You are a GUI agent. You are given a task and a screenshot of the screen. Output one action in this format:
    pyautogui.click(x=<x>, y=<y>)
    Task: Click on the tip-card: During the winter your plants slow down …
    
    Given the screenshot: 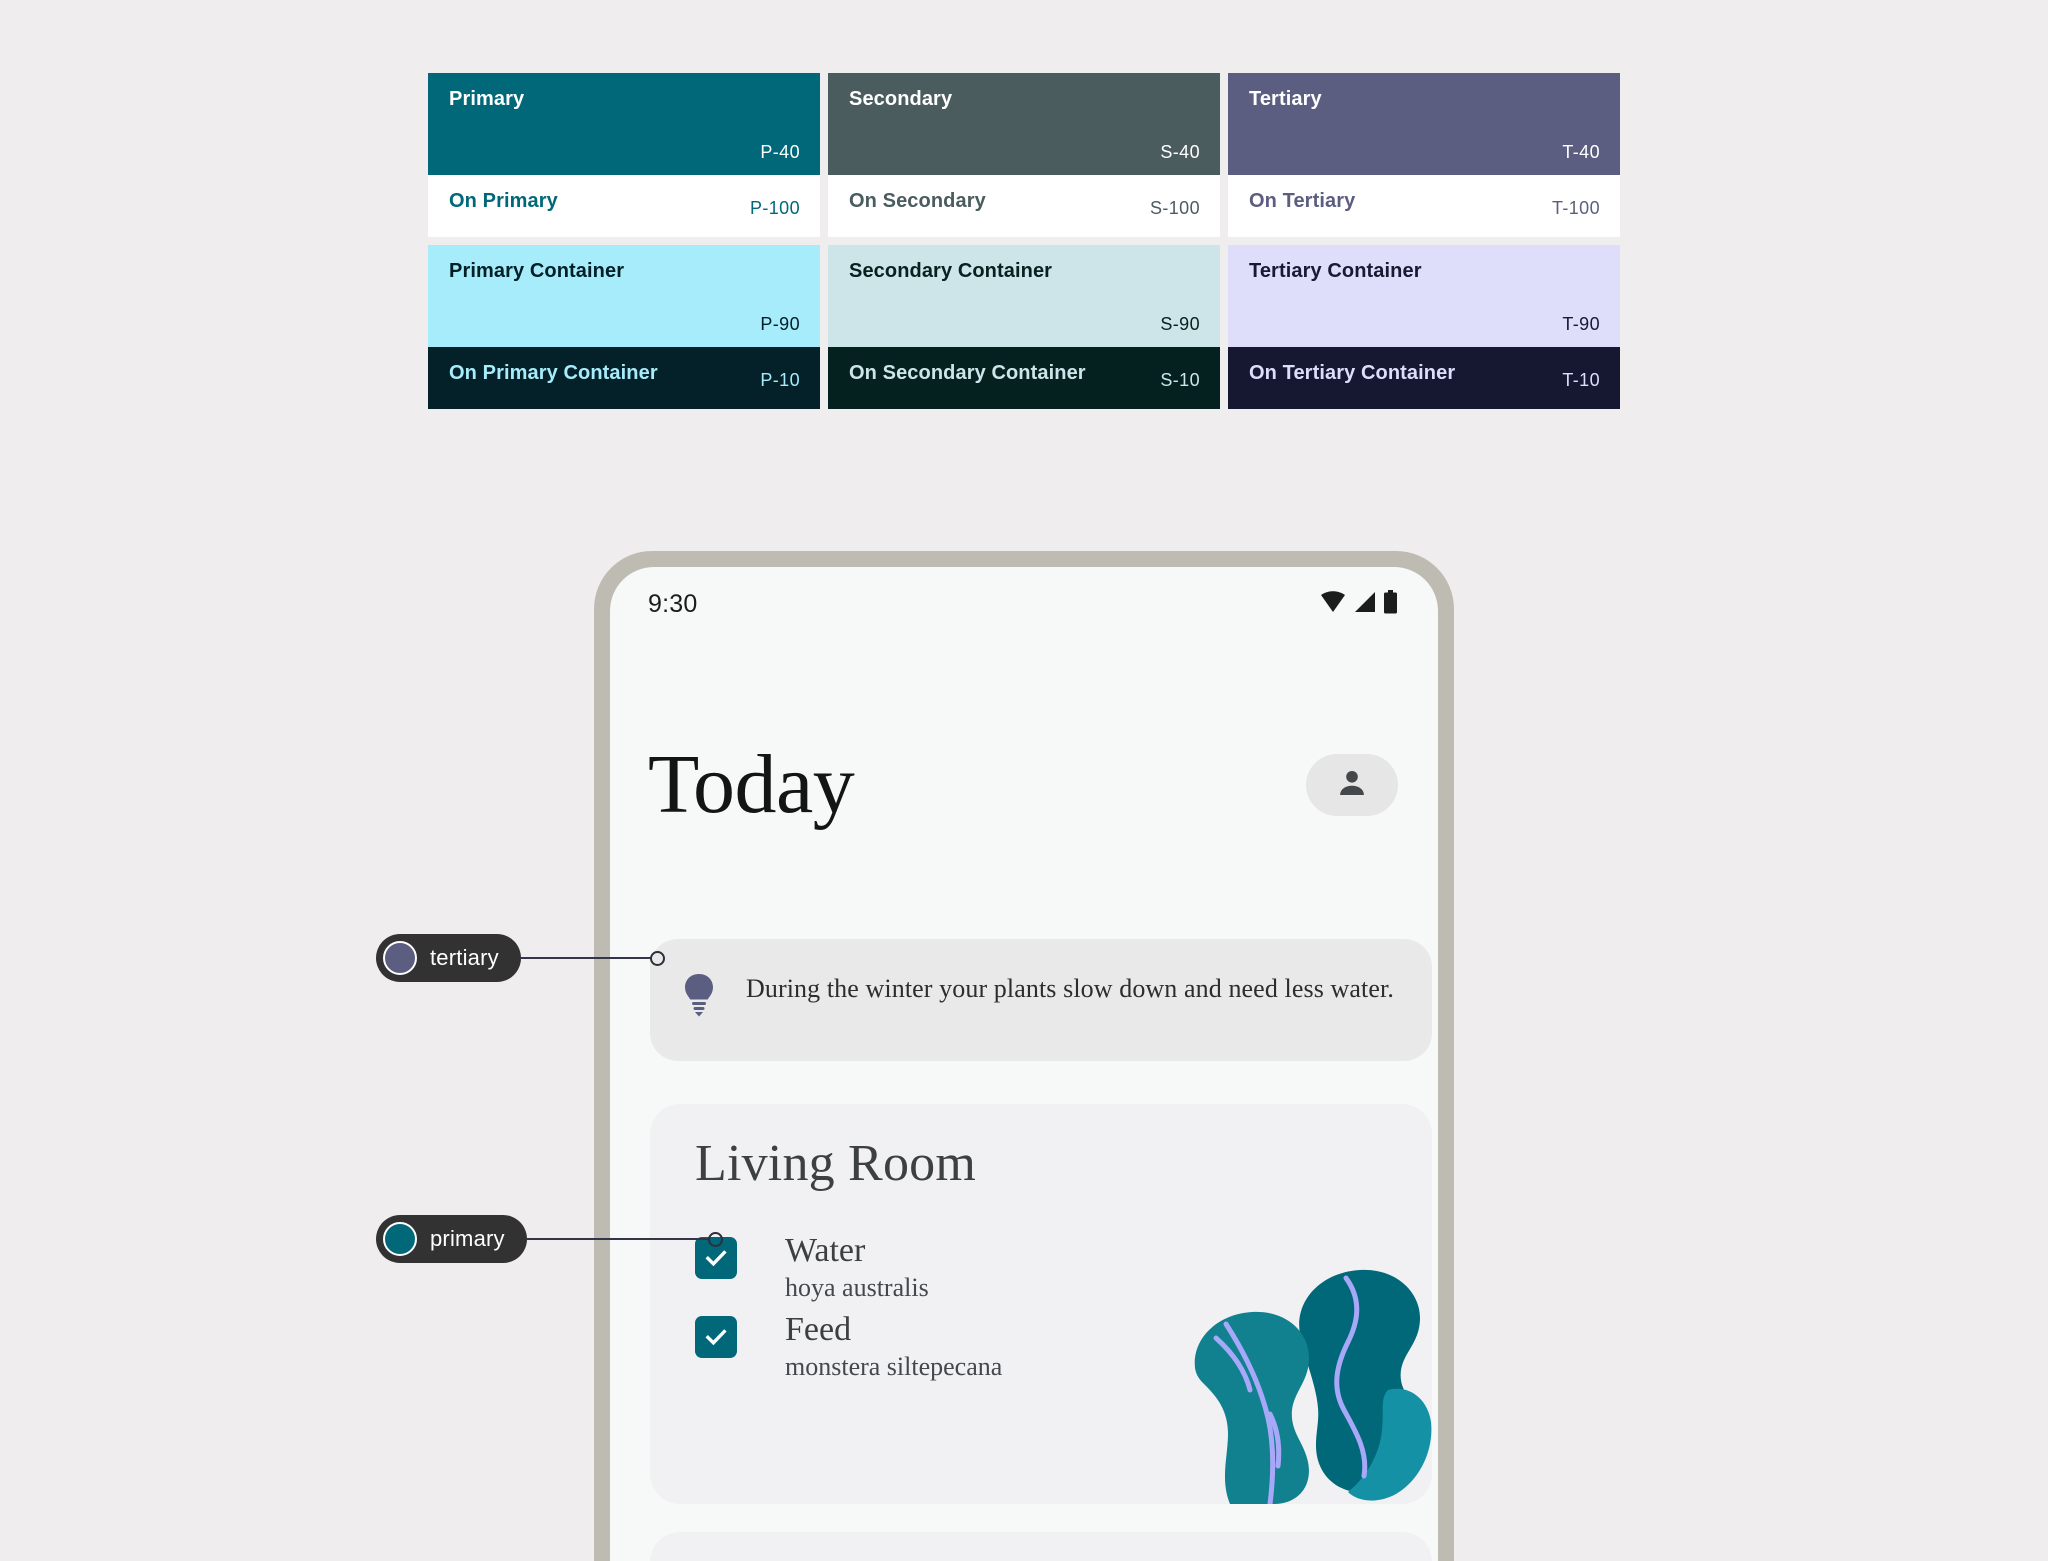 What is the action you would take?
    pyautogui.click(x=1041, y=1000)
    